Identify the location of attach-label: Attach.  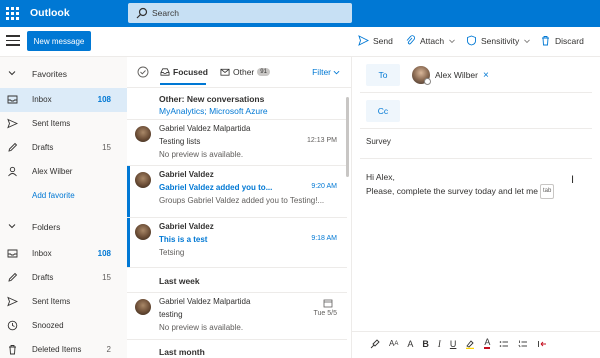
(432, 40).